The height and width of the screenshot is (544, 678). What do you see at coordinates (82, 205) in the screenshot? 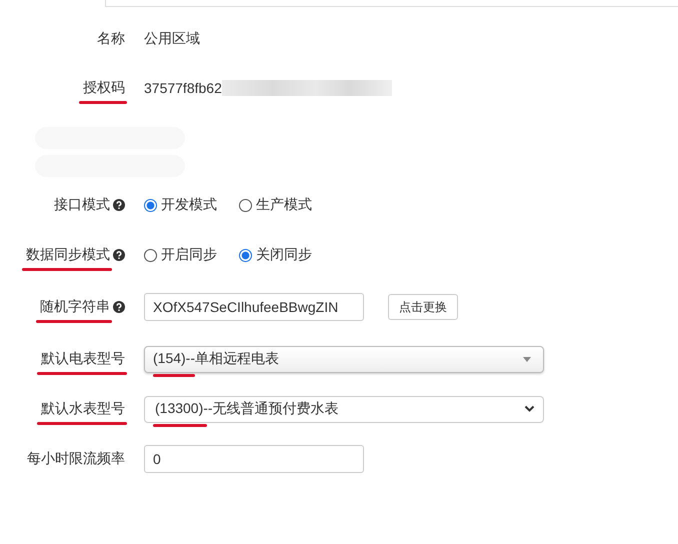
I see `field-label: 接口模式` at bounding box center [82, 205].